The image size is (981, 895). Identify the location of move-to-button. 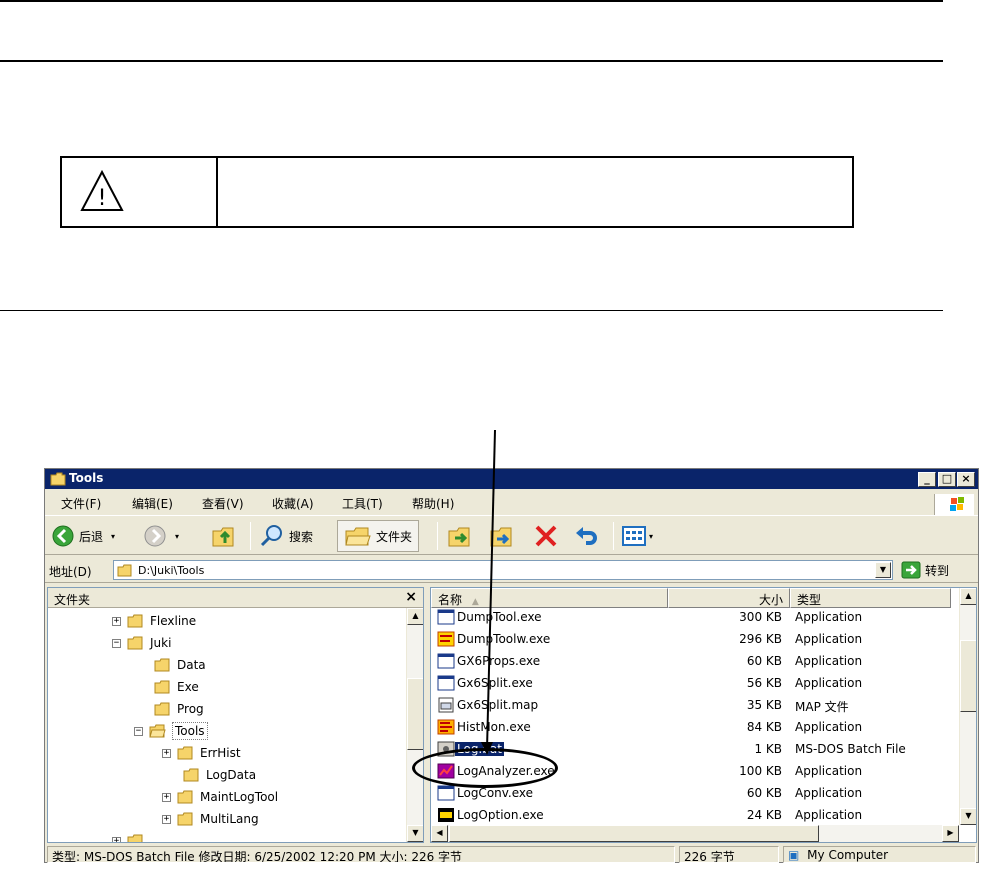
(460, 536).